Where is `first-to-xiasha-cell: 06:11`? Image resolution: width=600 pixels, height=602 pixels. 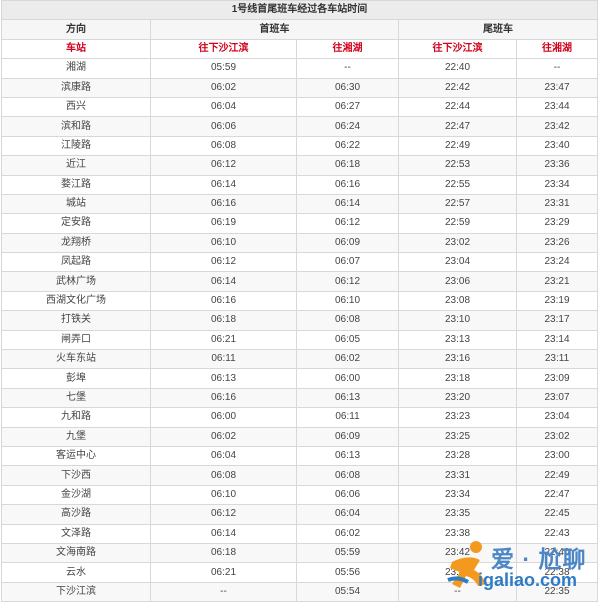
first-to-xiasha-cell: 06:11 is located at coordinates (223, 359).